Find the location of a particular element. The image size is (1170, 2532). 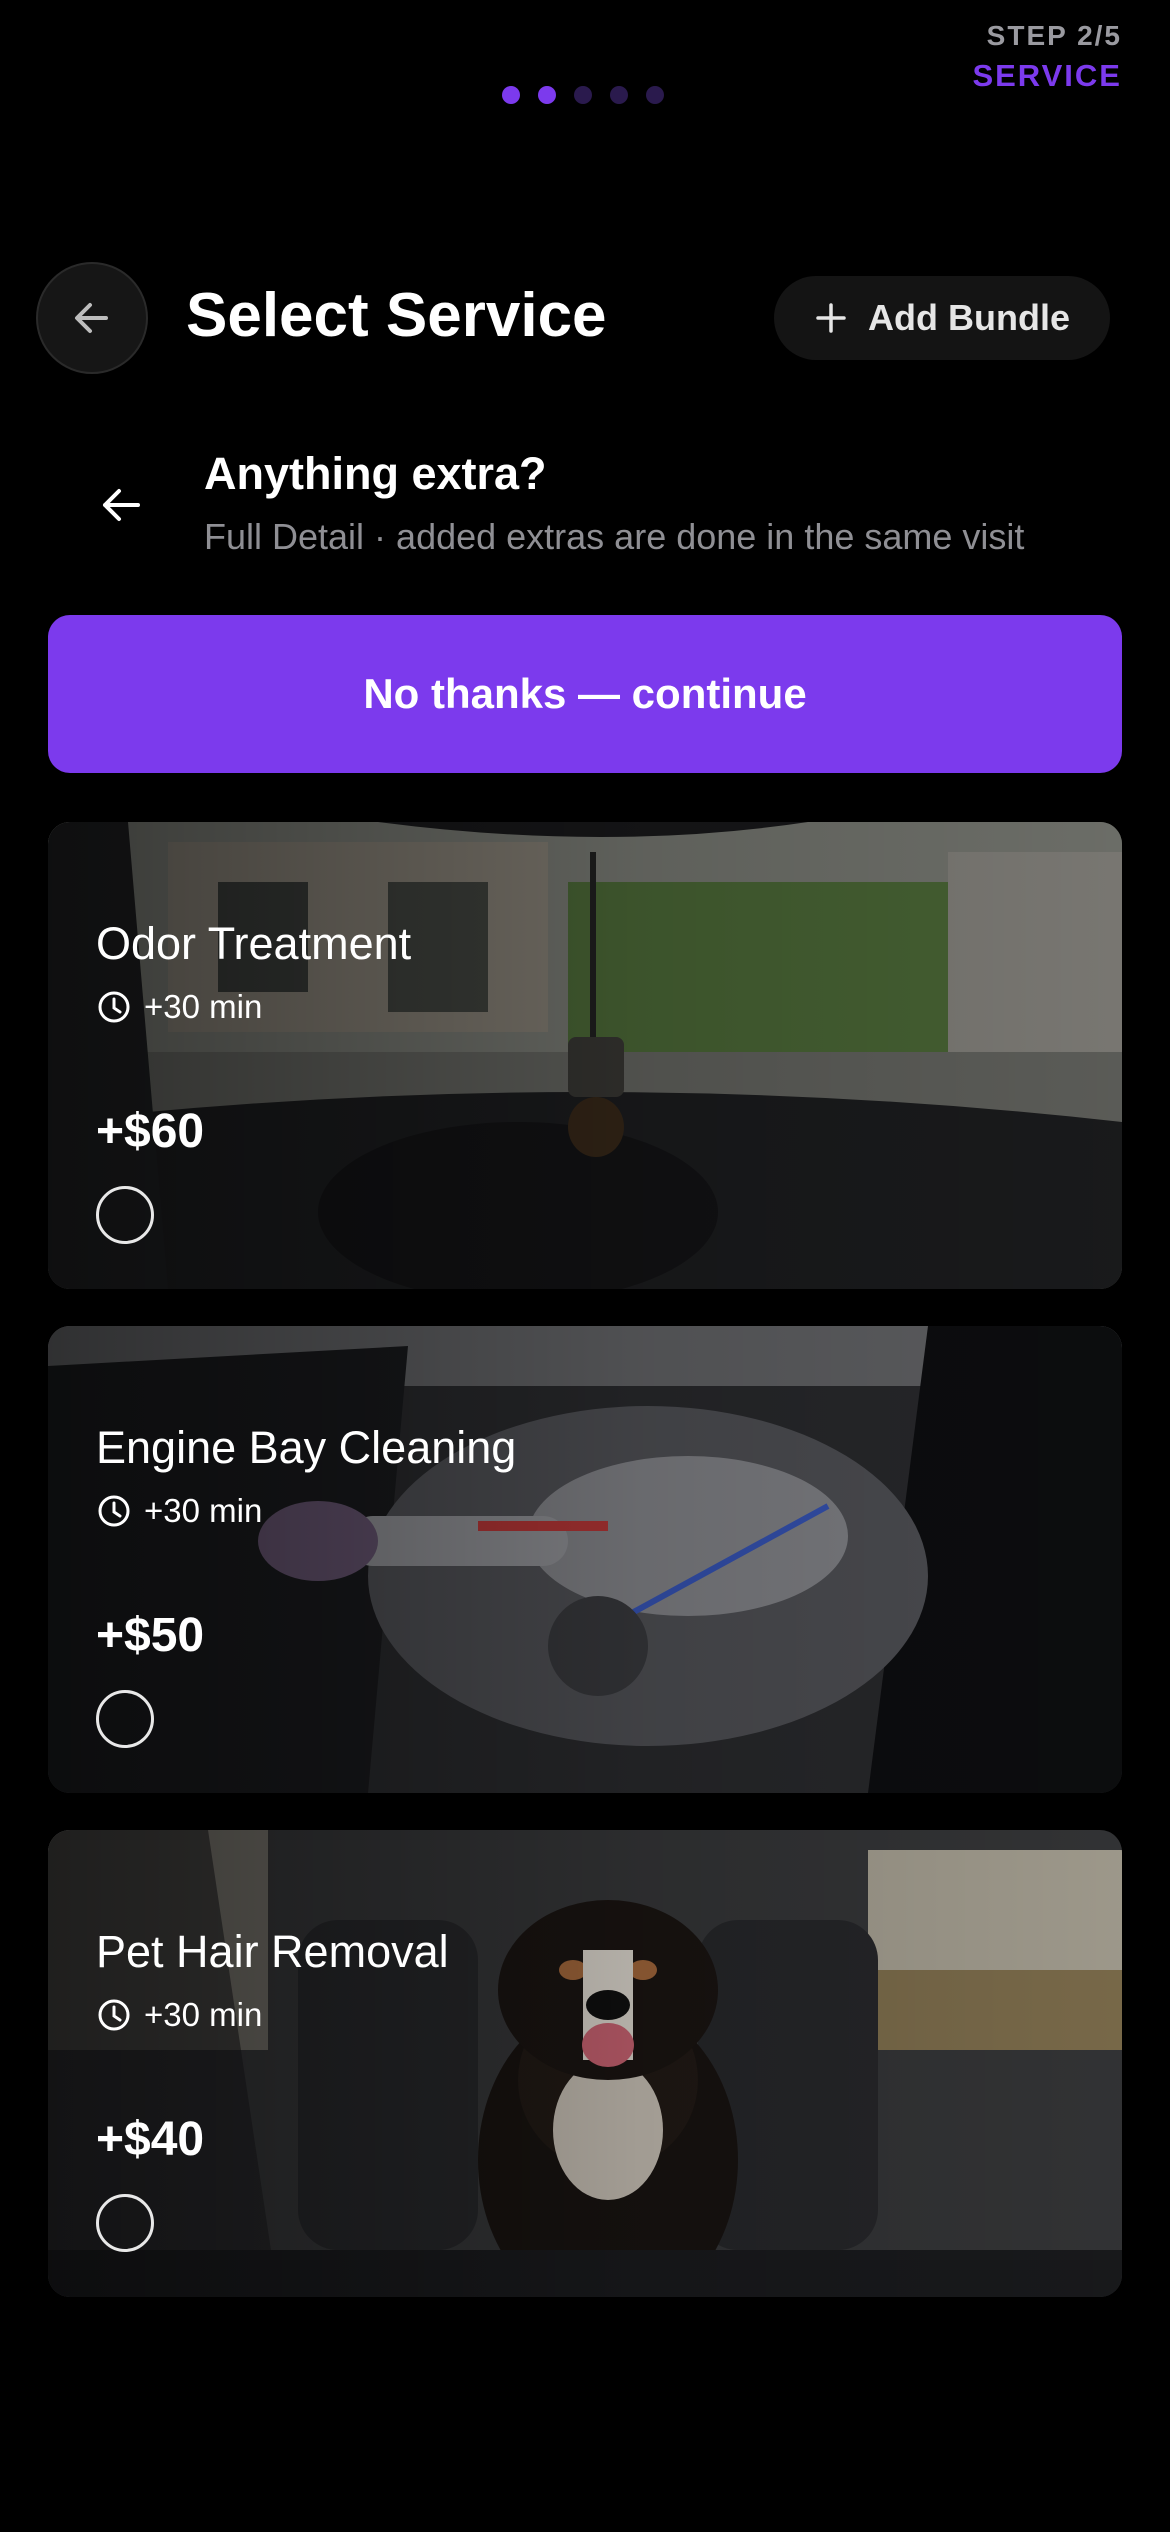

step-name: SERVICE is located at coordinates (1047, 75).